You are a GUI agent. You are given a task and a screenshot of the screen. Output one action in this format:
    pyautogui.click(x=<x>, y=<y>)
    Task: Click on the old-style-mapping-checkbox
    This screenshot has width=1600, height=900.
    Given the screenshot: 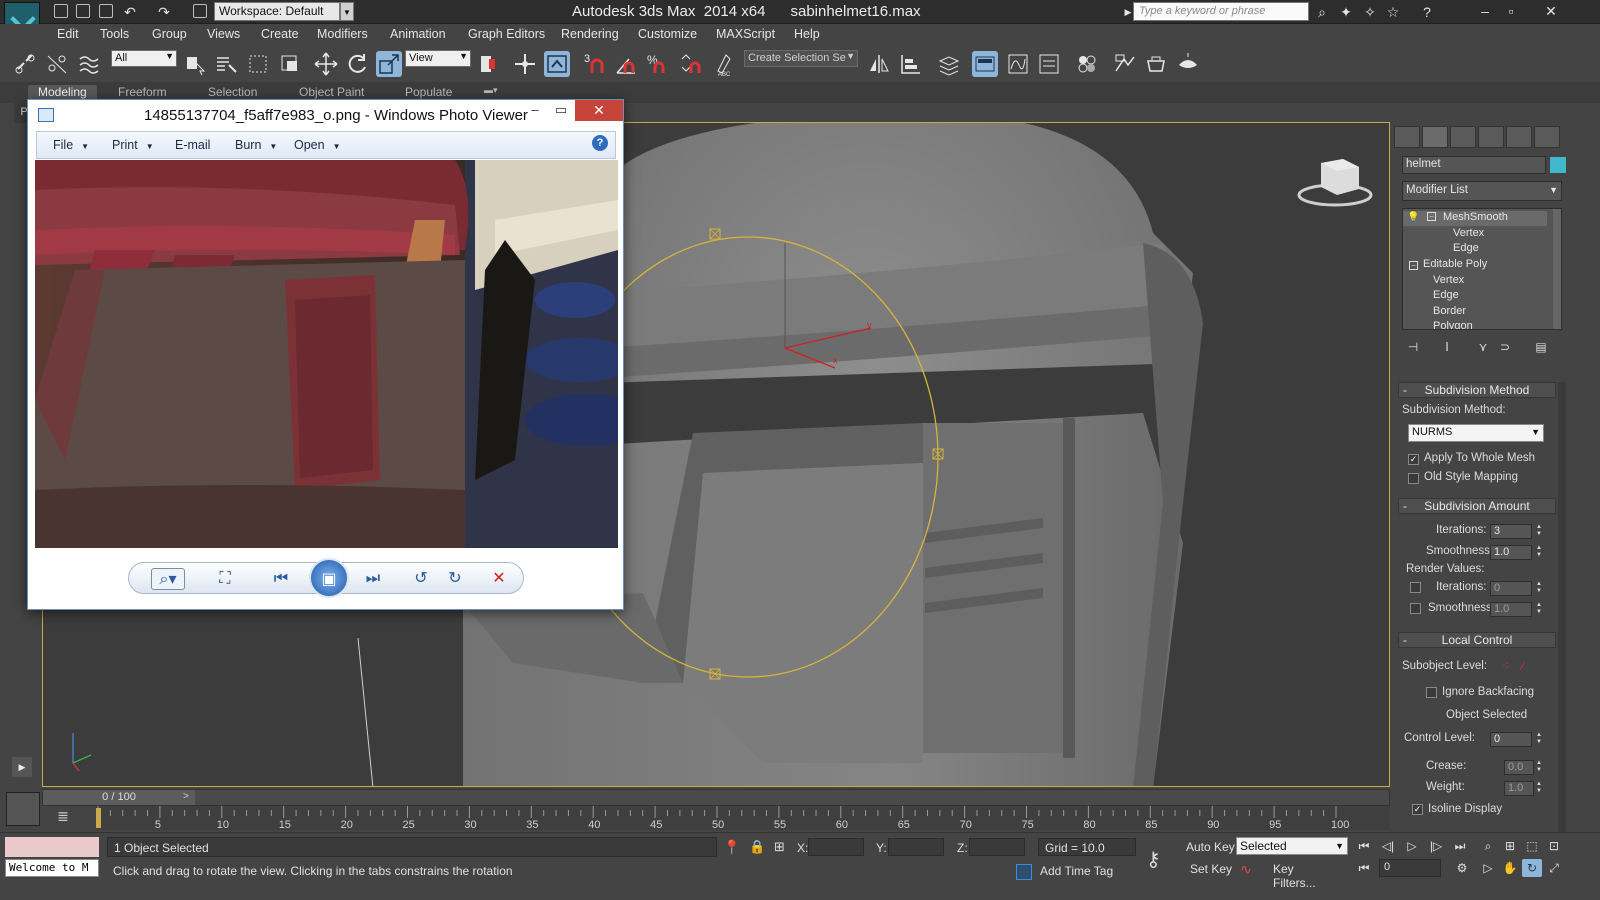 What is the action you would take?
    pyautogui.click(x=1413, y=478)
    